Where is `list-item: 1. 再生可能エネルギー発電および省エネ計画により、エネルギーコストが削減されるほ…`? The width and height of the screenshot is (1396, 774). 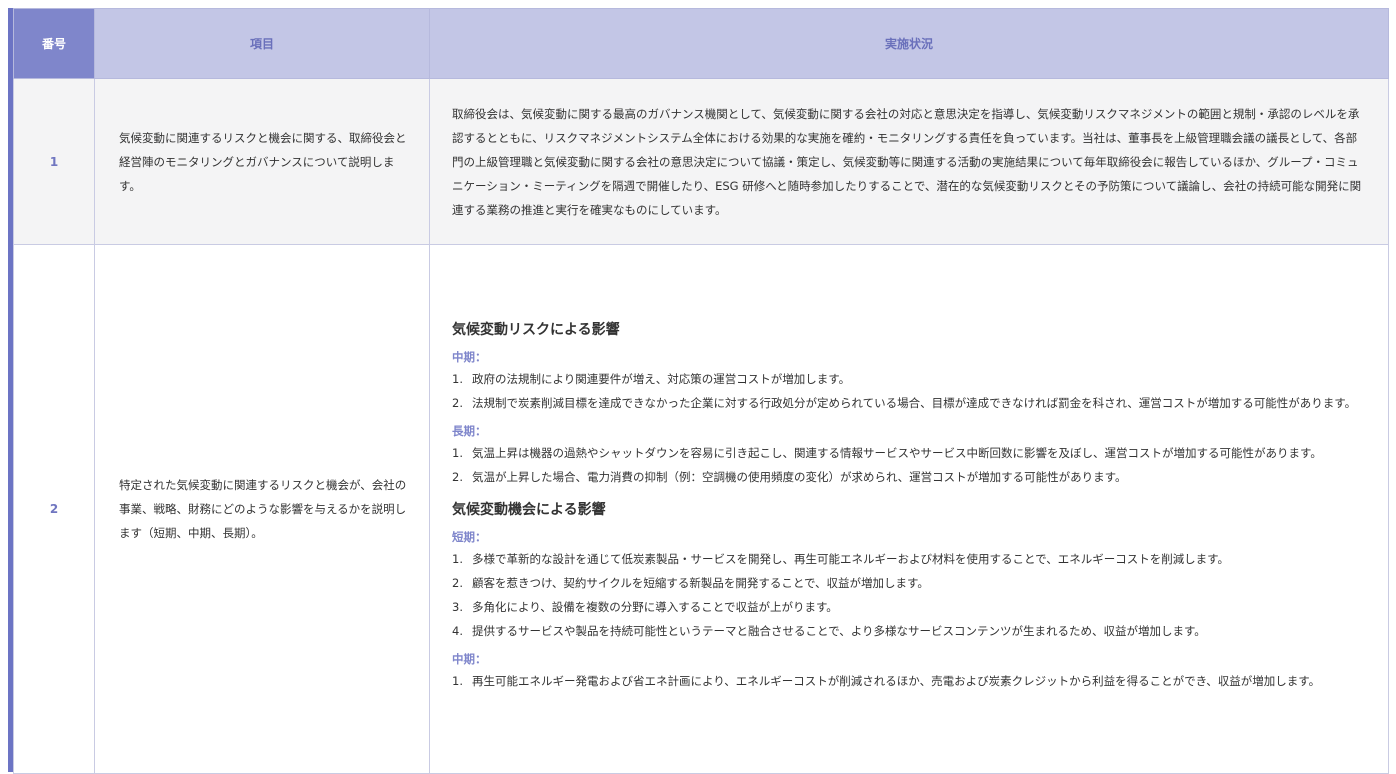
list-item: 1. 再生可能エネルギー発電および省エネ計画により、エネルギーコストが削減されるほ… is located at coordinates (886, 681).